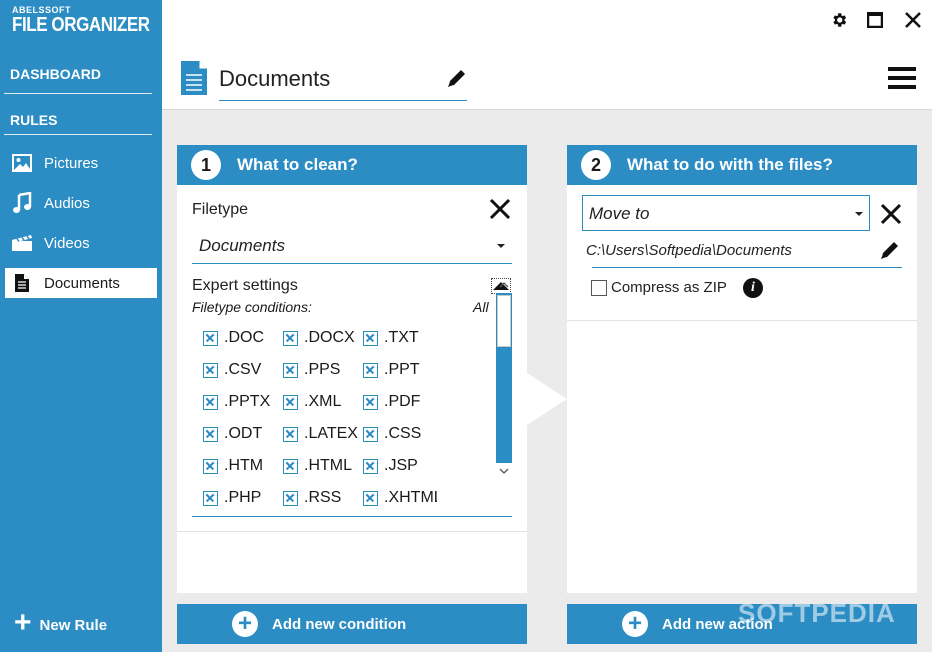 The width and height of the screenshot is (932, 652). I want to click on filetype-label: Filetype, so click(220, 209).